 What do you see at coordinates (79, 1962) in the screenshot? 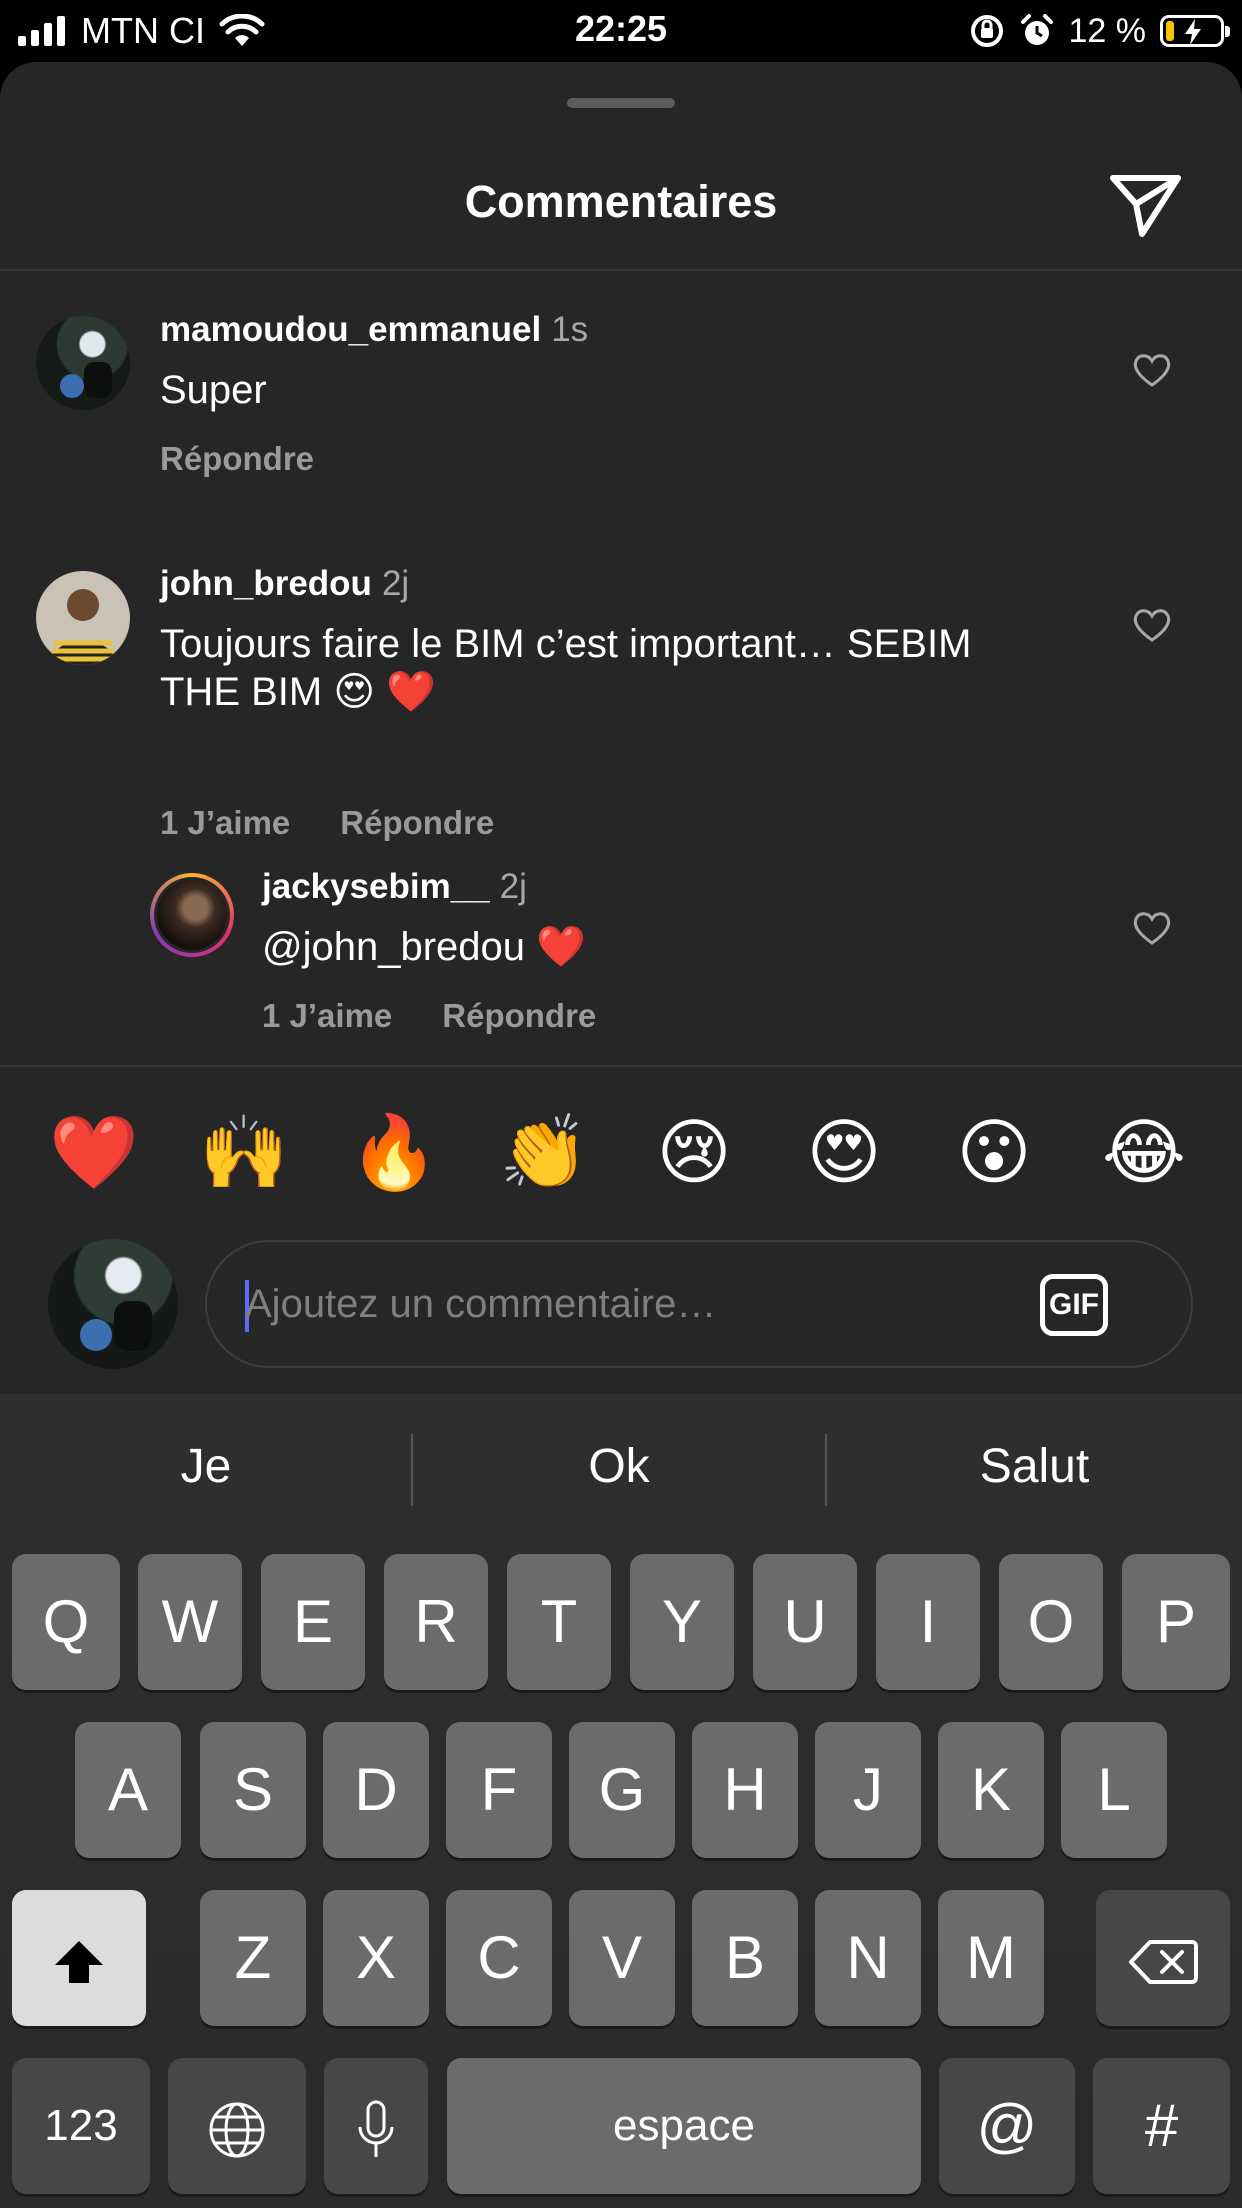
I see `shift-arrow-icon` at bounding box center [79, 1962].